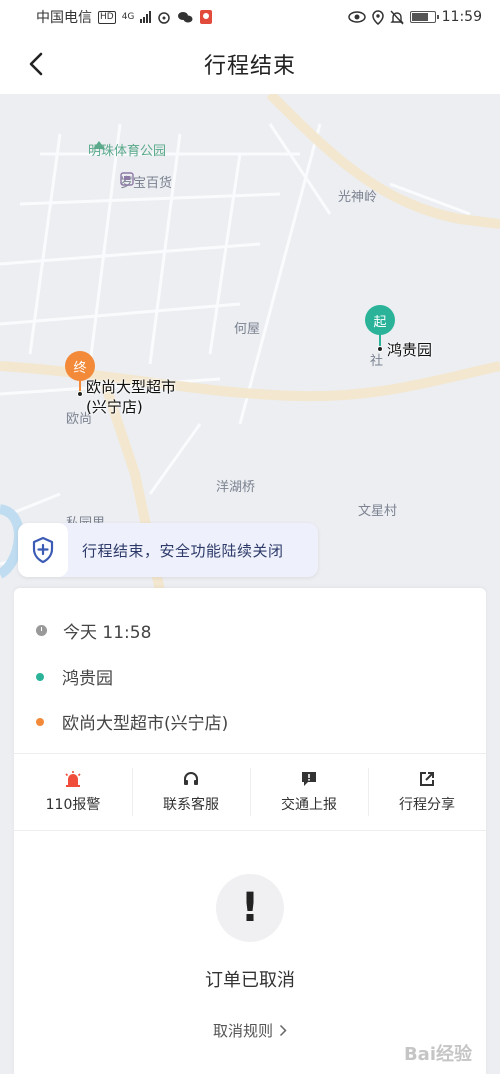 This screenshot has width=500, height=1074. What do you see at coordinates (87, 679) in the screenshot?
I see `trip-start: 鸿贵园` at bounding box center [87, 679].